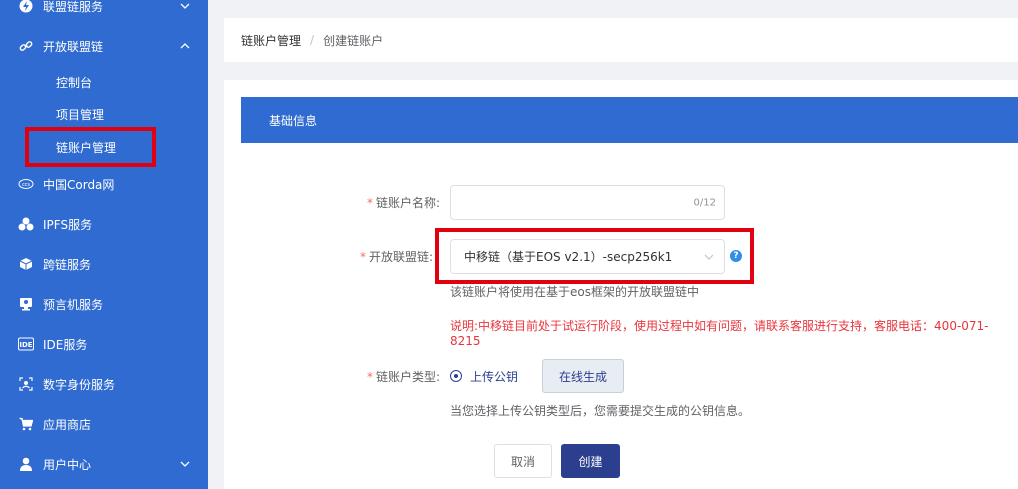  Describe the element at coordinates (67, 424) in the screenshot. I see `sidebar-item-label: 应用商店` at that location.